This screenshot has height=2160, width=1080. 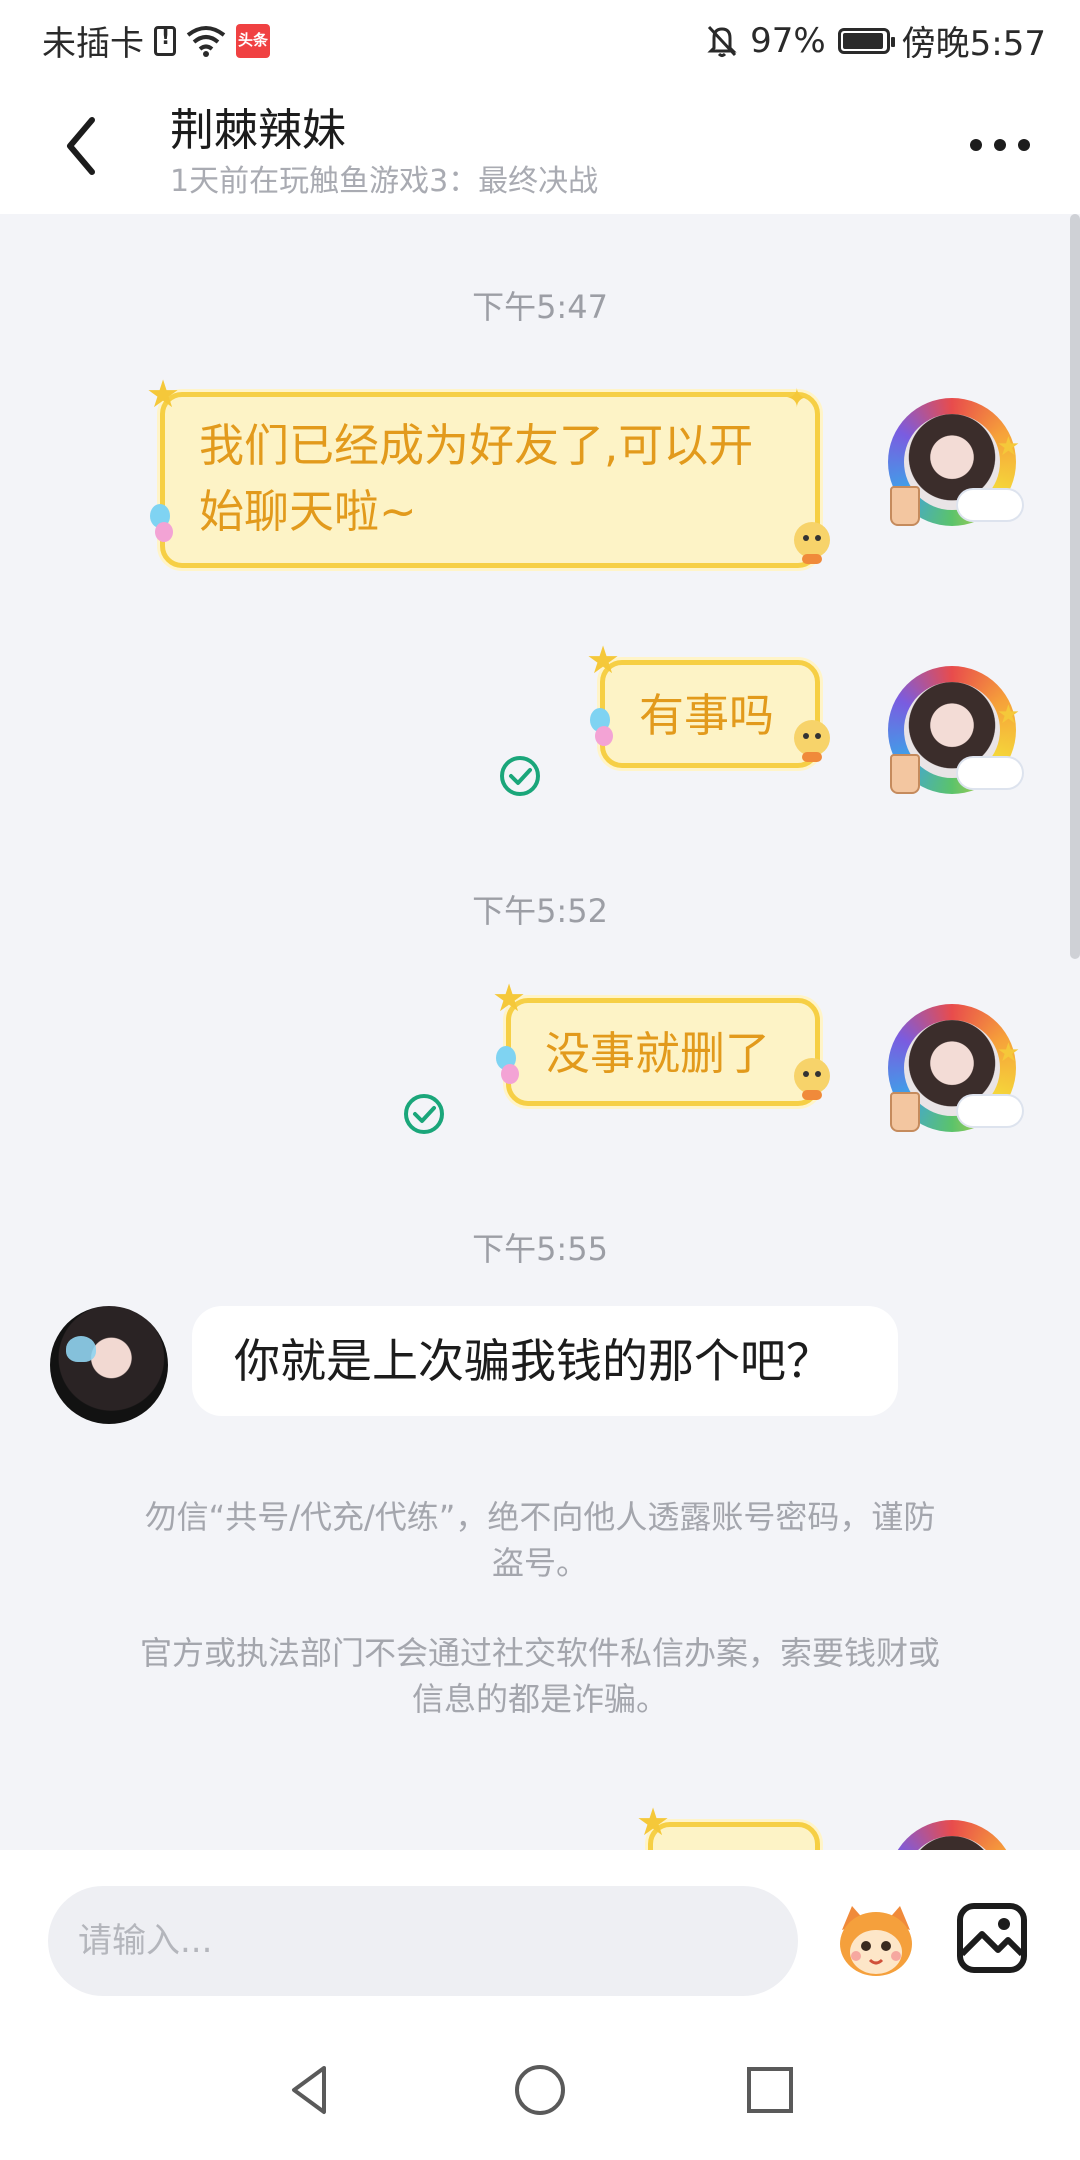 What do you see at coordinates (722, 41) in the screenshot?
I see `bell-muted-icon` at bounding box center [722, 41].